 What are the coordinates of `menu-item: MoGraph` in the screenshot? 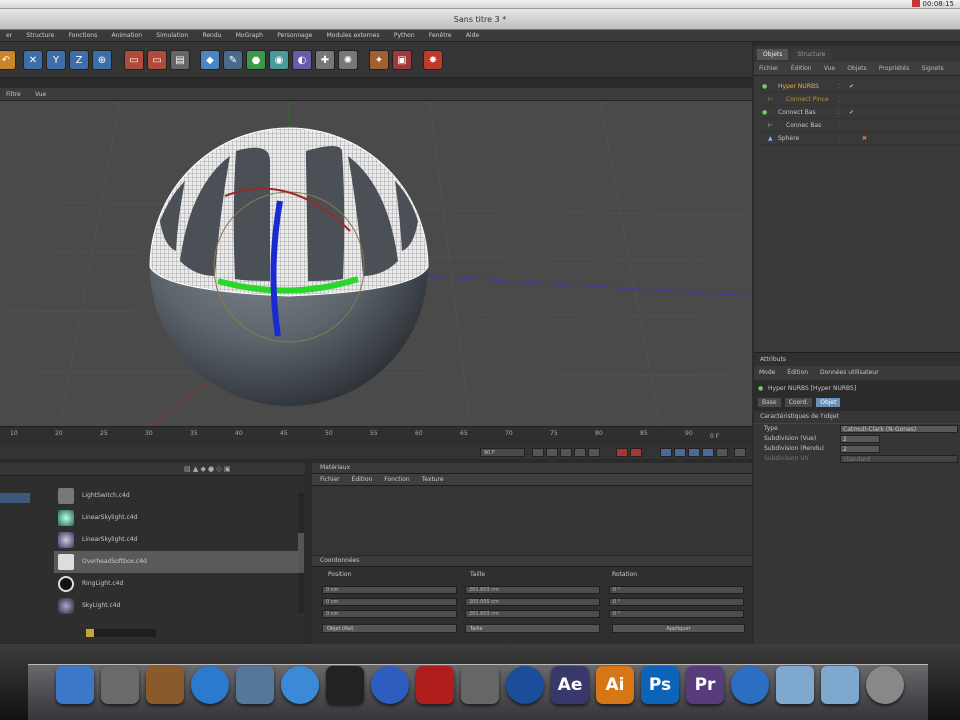 It's located at (249, 36).